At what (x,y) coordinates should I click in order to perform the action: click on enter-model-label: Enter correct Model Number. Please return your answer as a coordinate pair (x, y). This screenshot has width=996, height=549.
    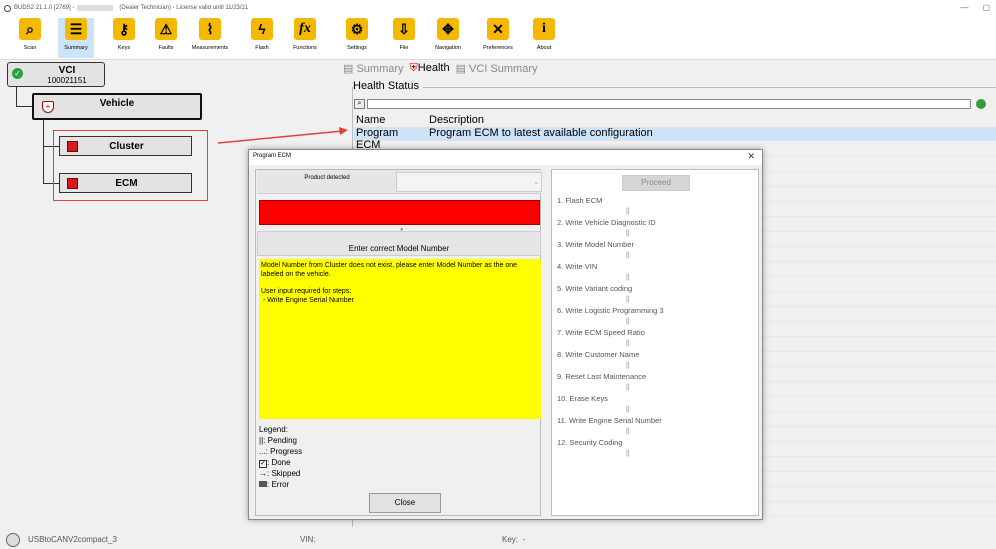
    Looking at the image, I should click on (399, 243).